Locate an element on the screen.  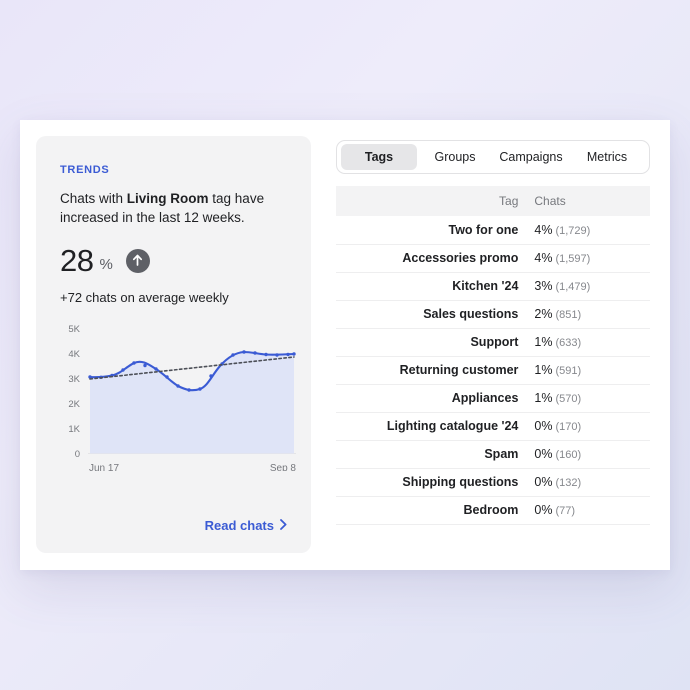
cell-chats: 1% (570) is located at coordinates (587, 398).